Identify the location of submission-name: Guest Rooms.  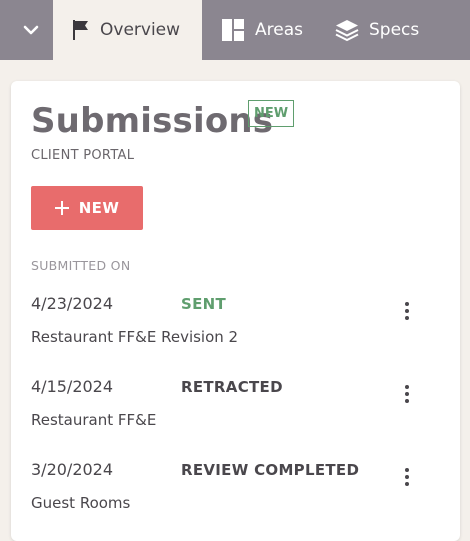
(81, 503).